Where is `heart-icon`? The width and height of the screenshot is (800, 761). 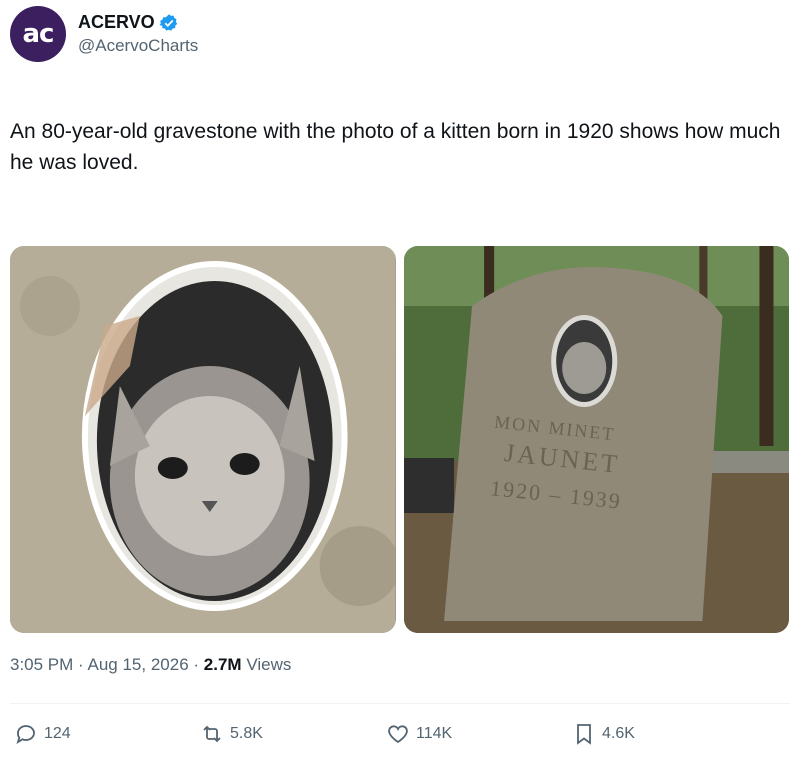
heart-icon is located at coordinates (398, 734).